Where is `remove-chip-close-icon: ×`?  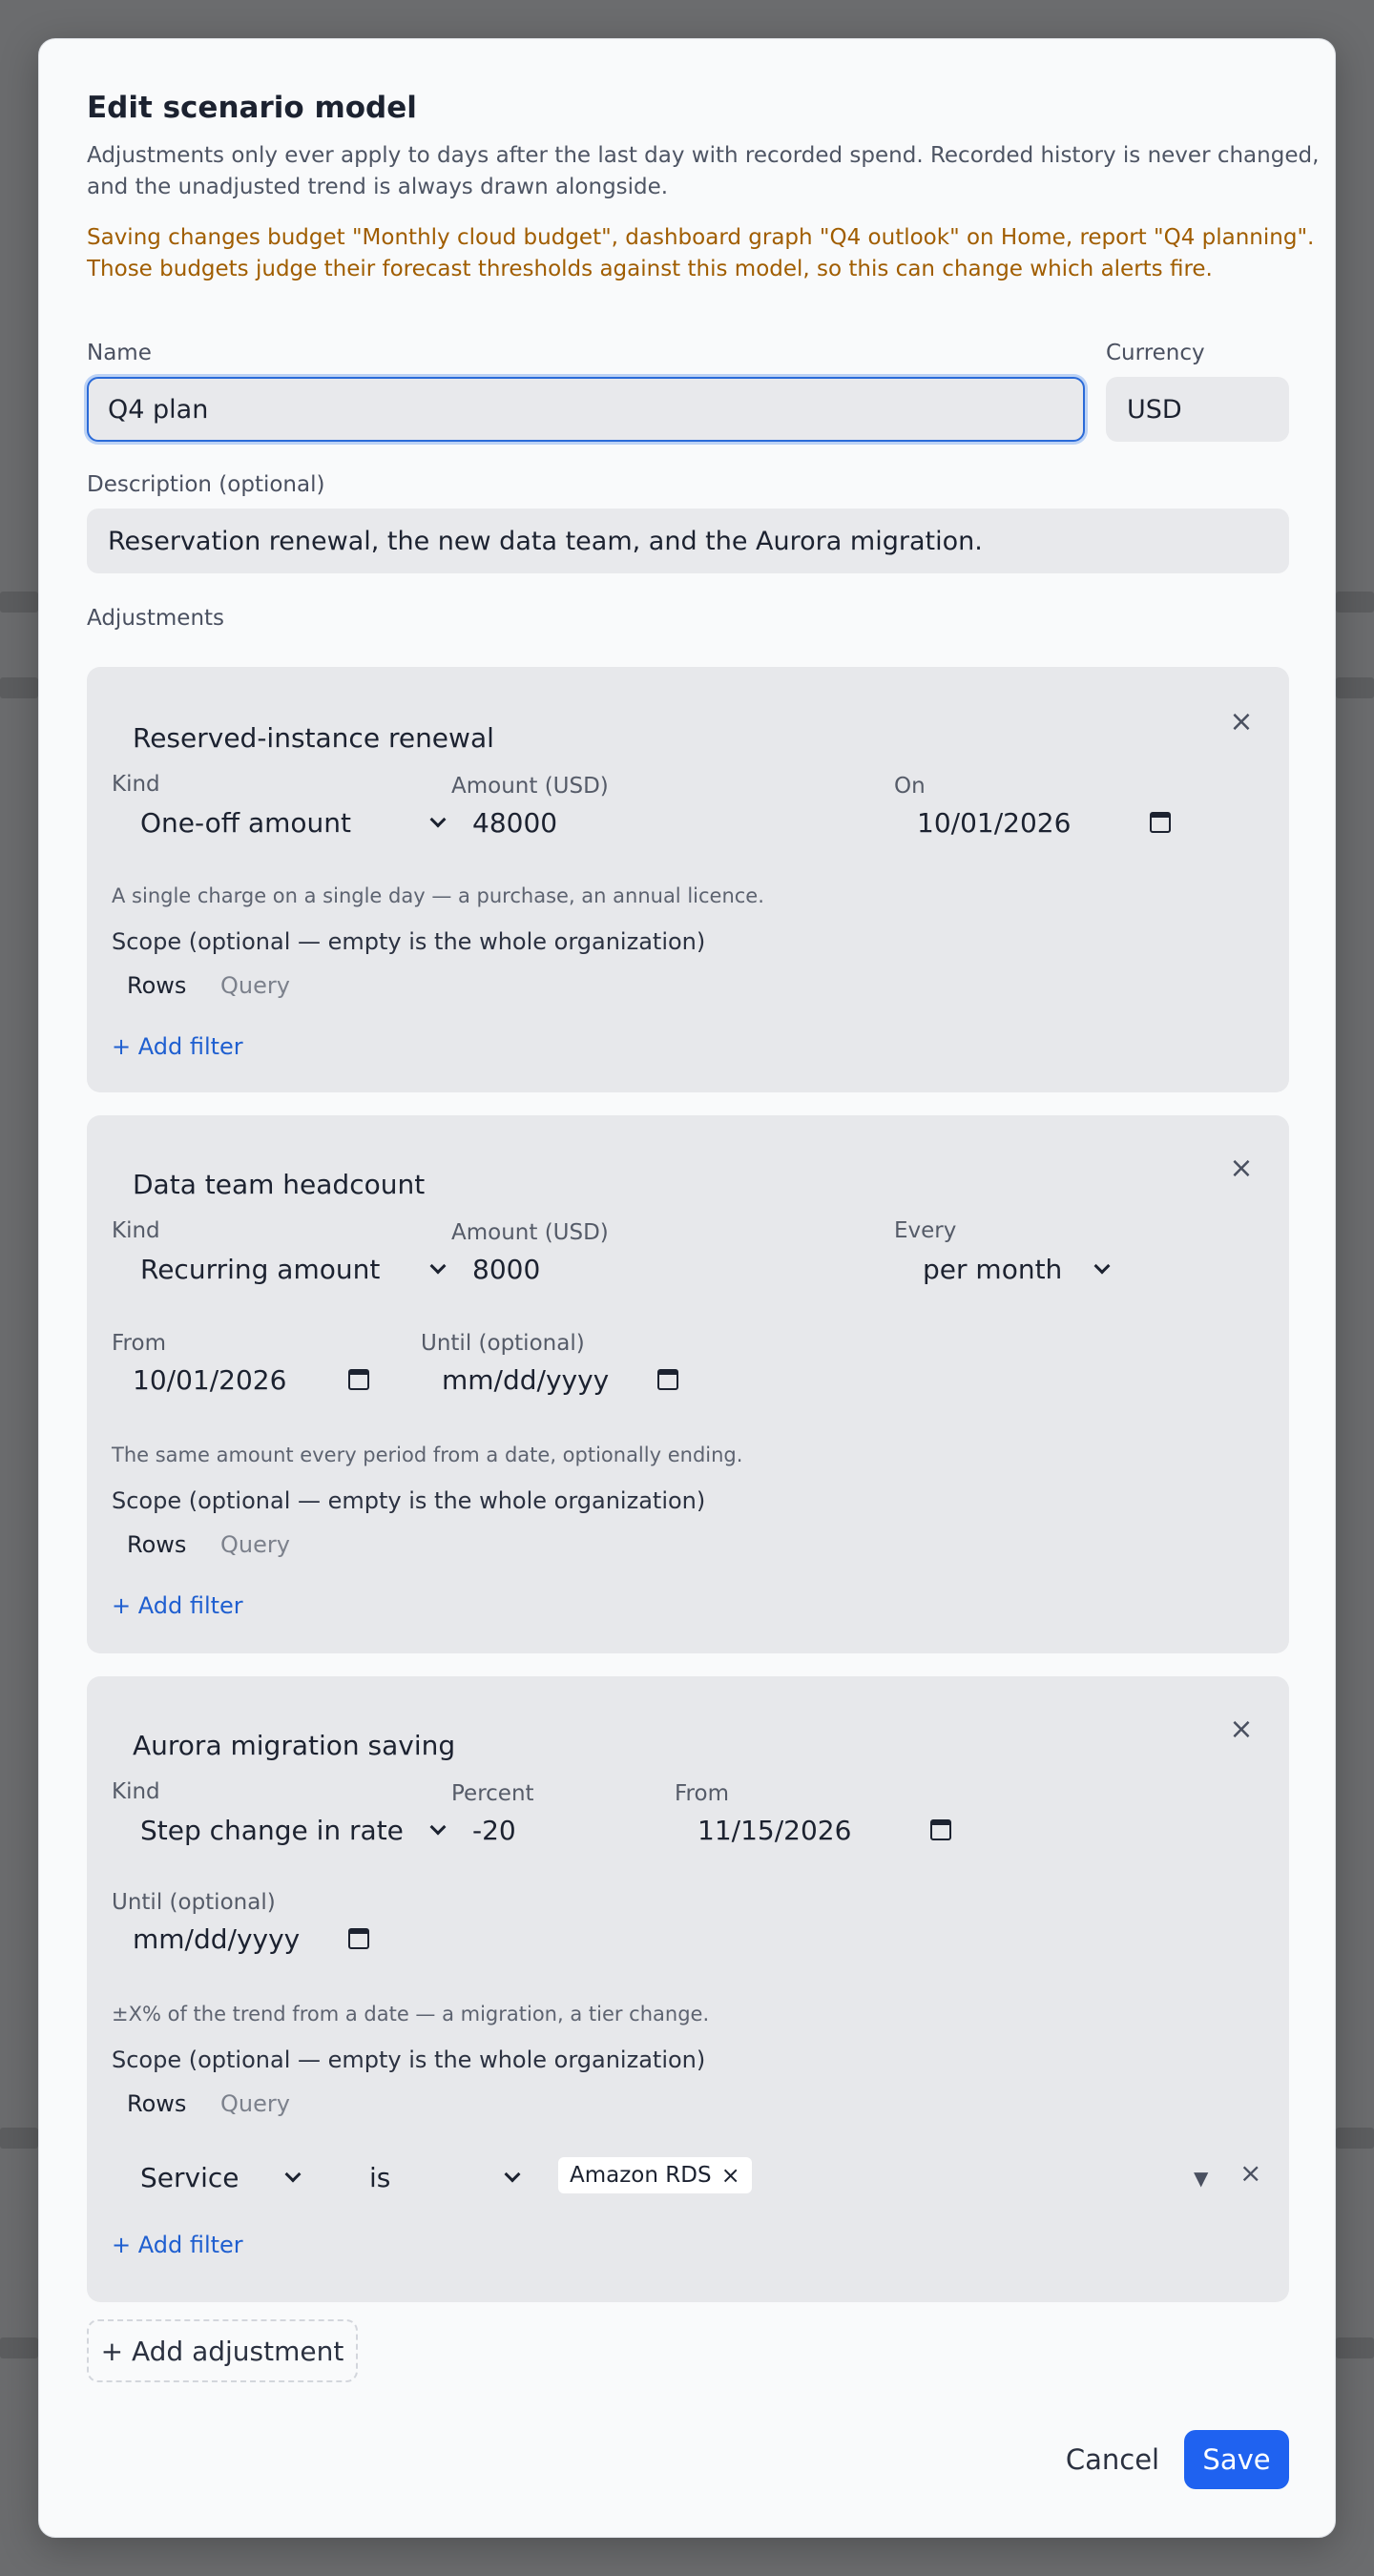 remove-chip-close-icon: × is located at coordinates (730, 2175).